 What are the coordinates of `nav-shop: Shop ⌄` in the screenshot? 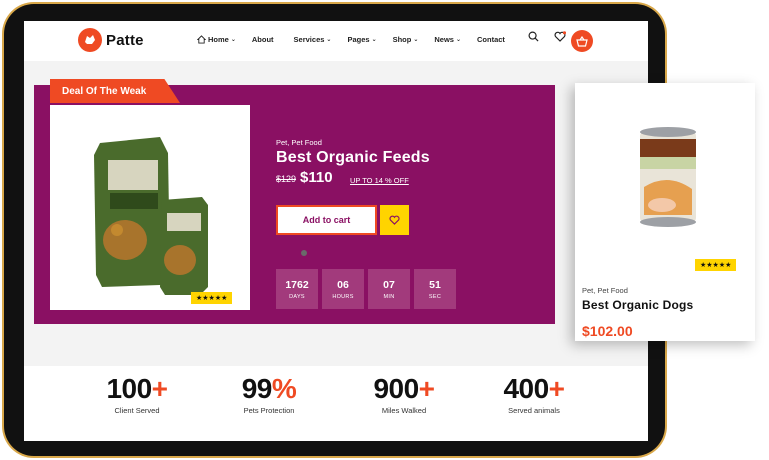 It's located at (406, 39).